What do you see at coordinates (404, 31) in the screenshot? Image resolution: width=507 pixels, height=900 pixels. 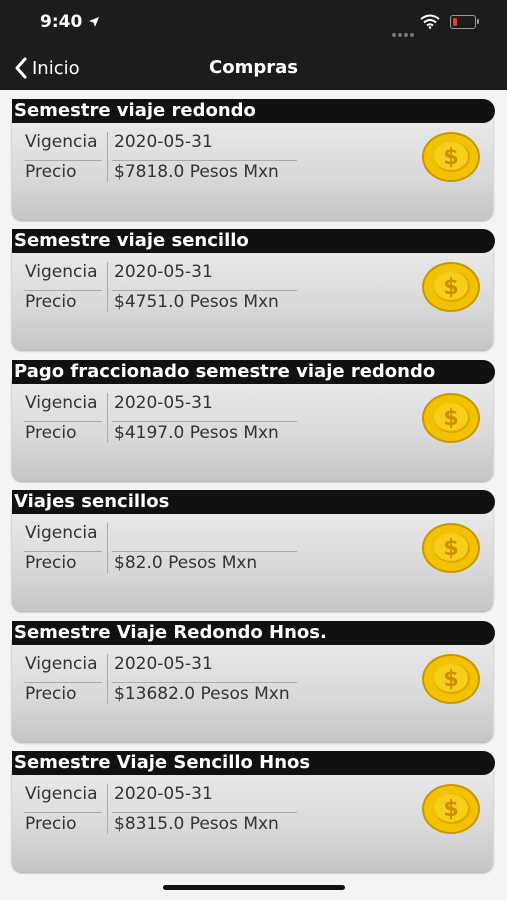 I see `signal-icon` at bounding box center [404, 31].